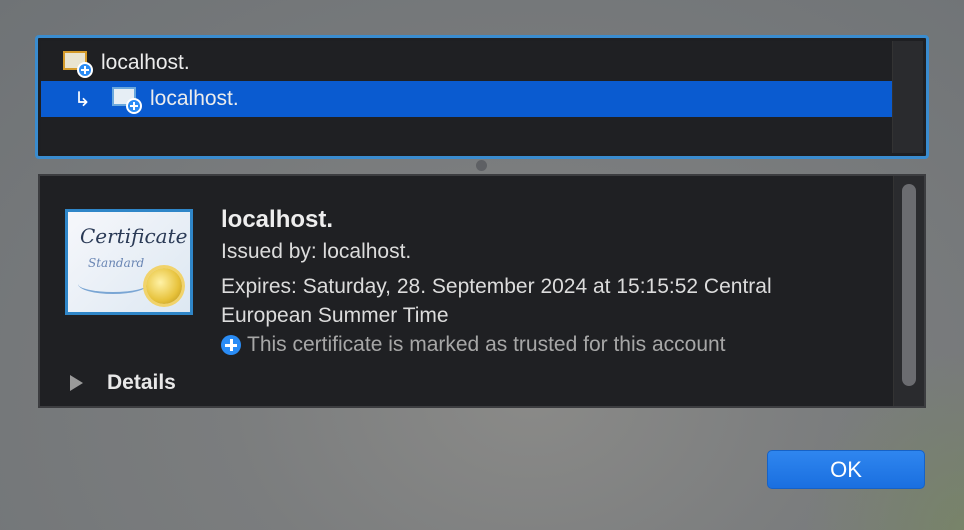  I want to click on ok-button: OK, so click(846, 469).